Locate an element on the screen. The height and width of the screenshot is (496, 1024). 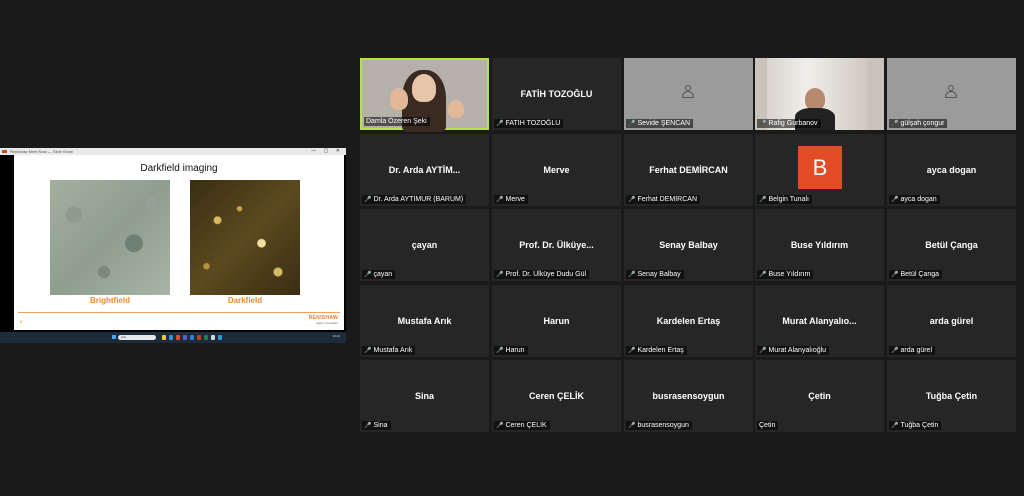
taskbar-search-box: Ara is located at coordinates (137, 337).